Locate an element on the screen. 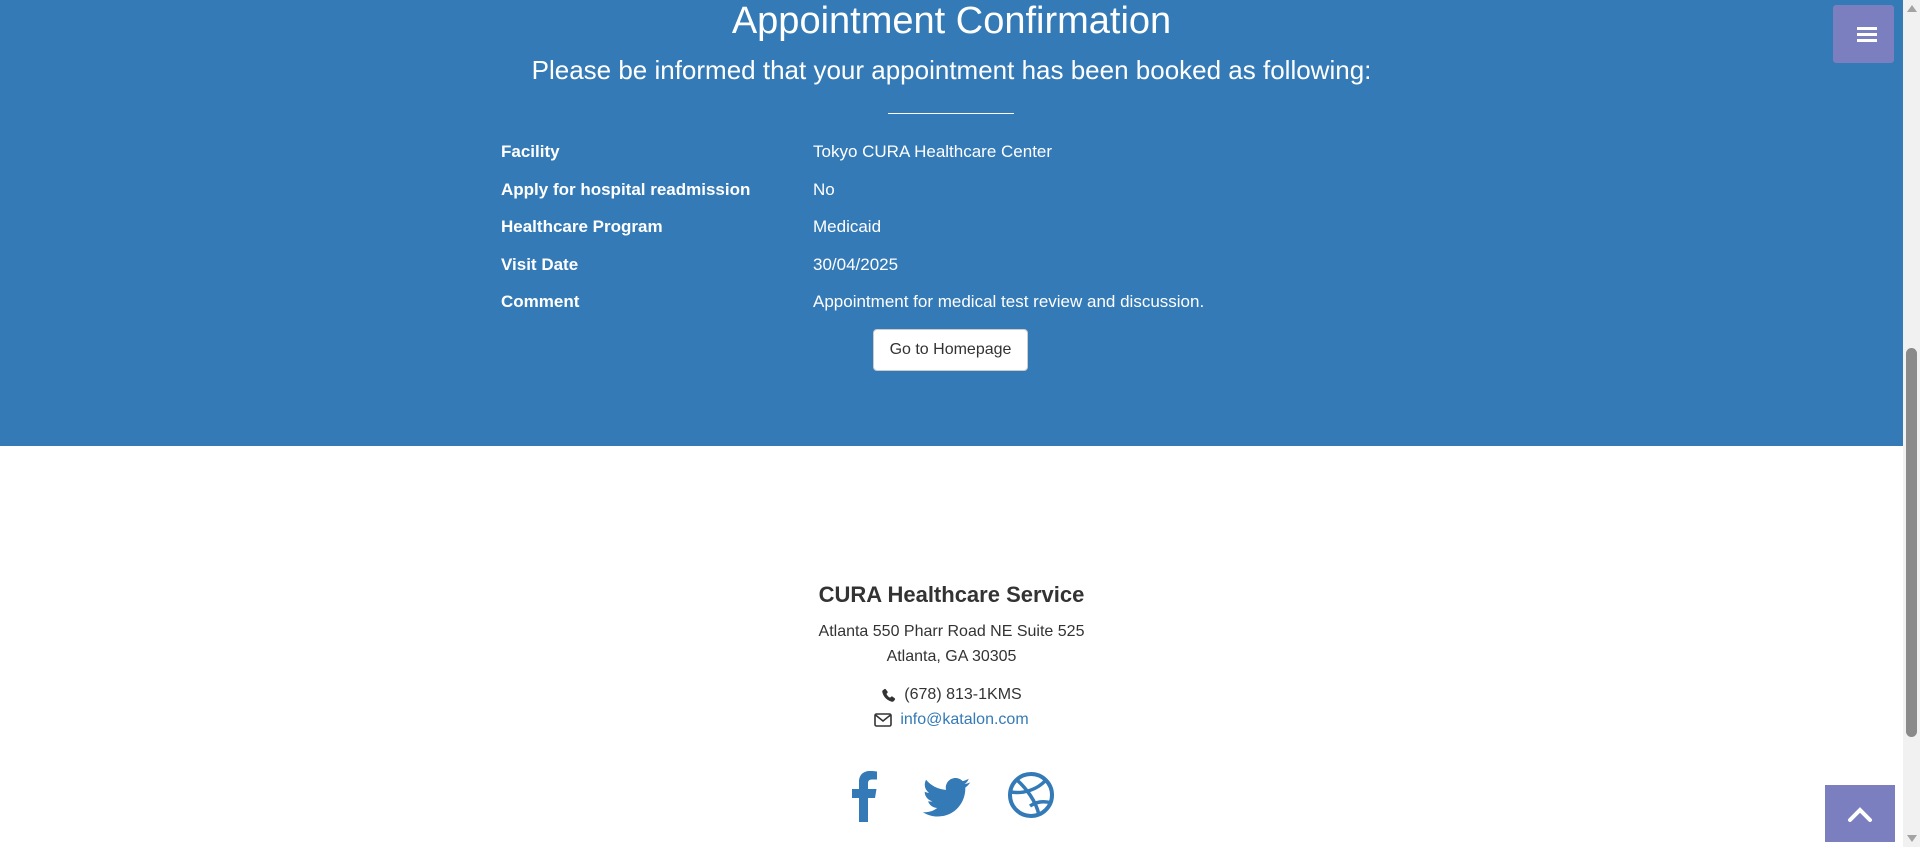  scroll-to-top-button is located at coordinates (1860, 813).